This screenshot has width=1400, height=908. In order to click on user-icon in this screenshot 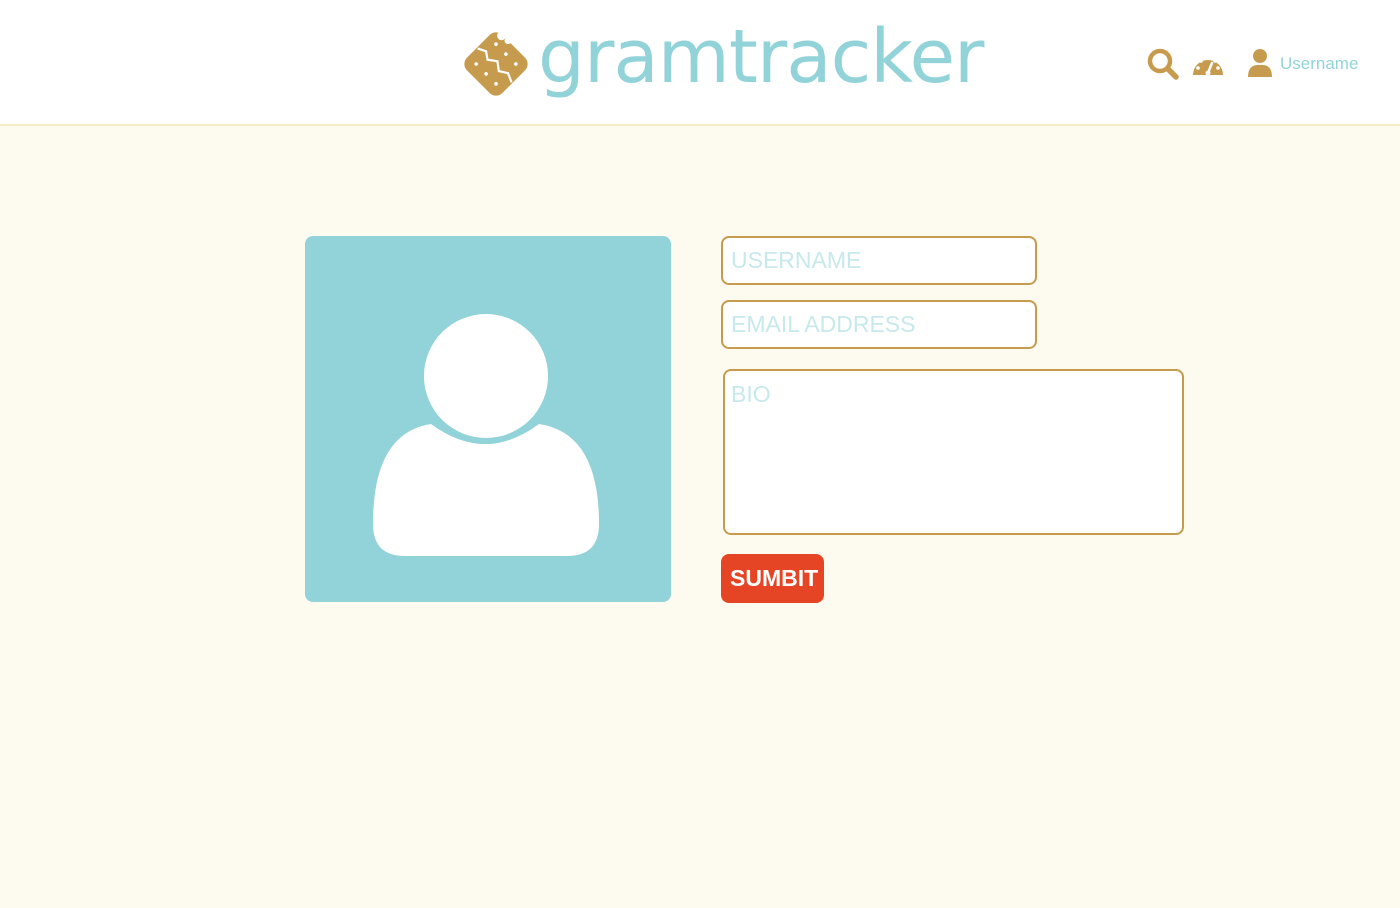, I will do `click(1260, 64)`.